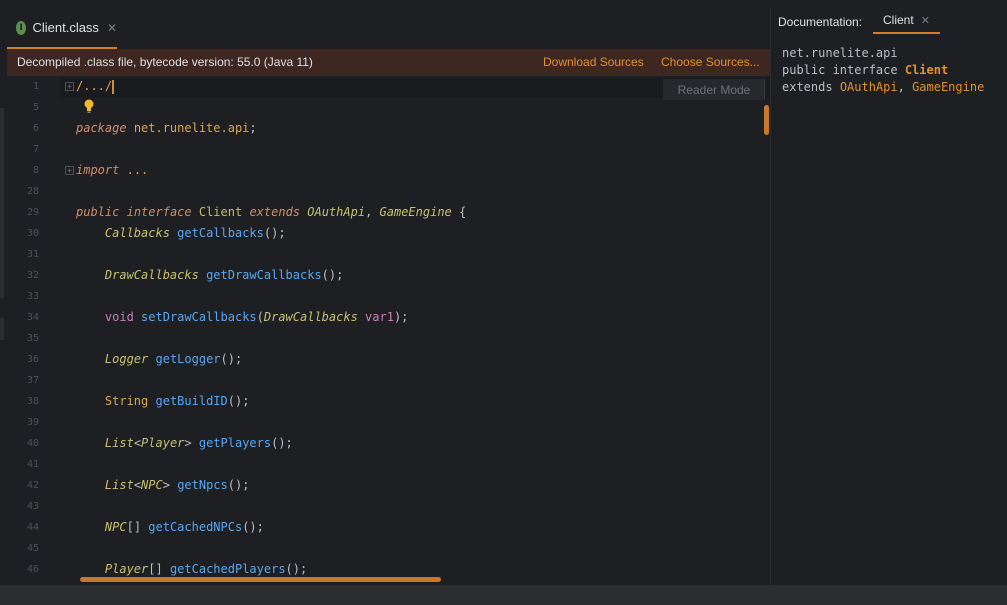 Image resolution: width=1007 pixels, height=605 pixels. I want to click on line-number: 37, so click(32, 380).